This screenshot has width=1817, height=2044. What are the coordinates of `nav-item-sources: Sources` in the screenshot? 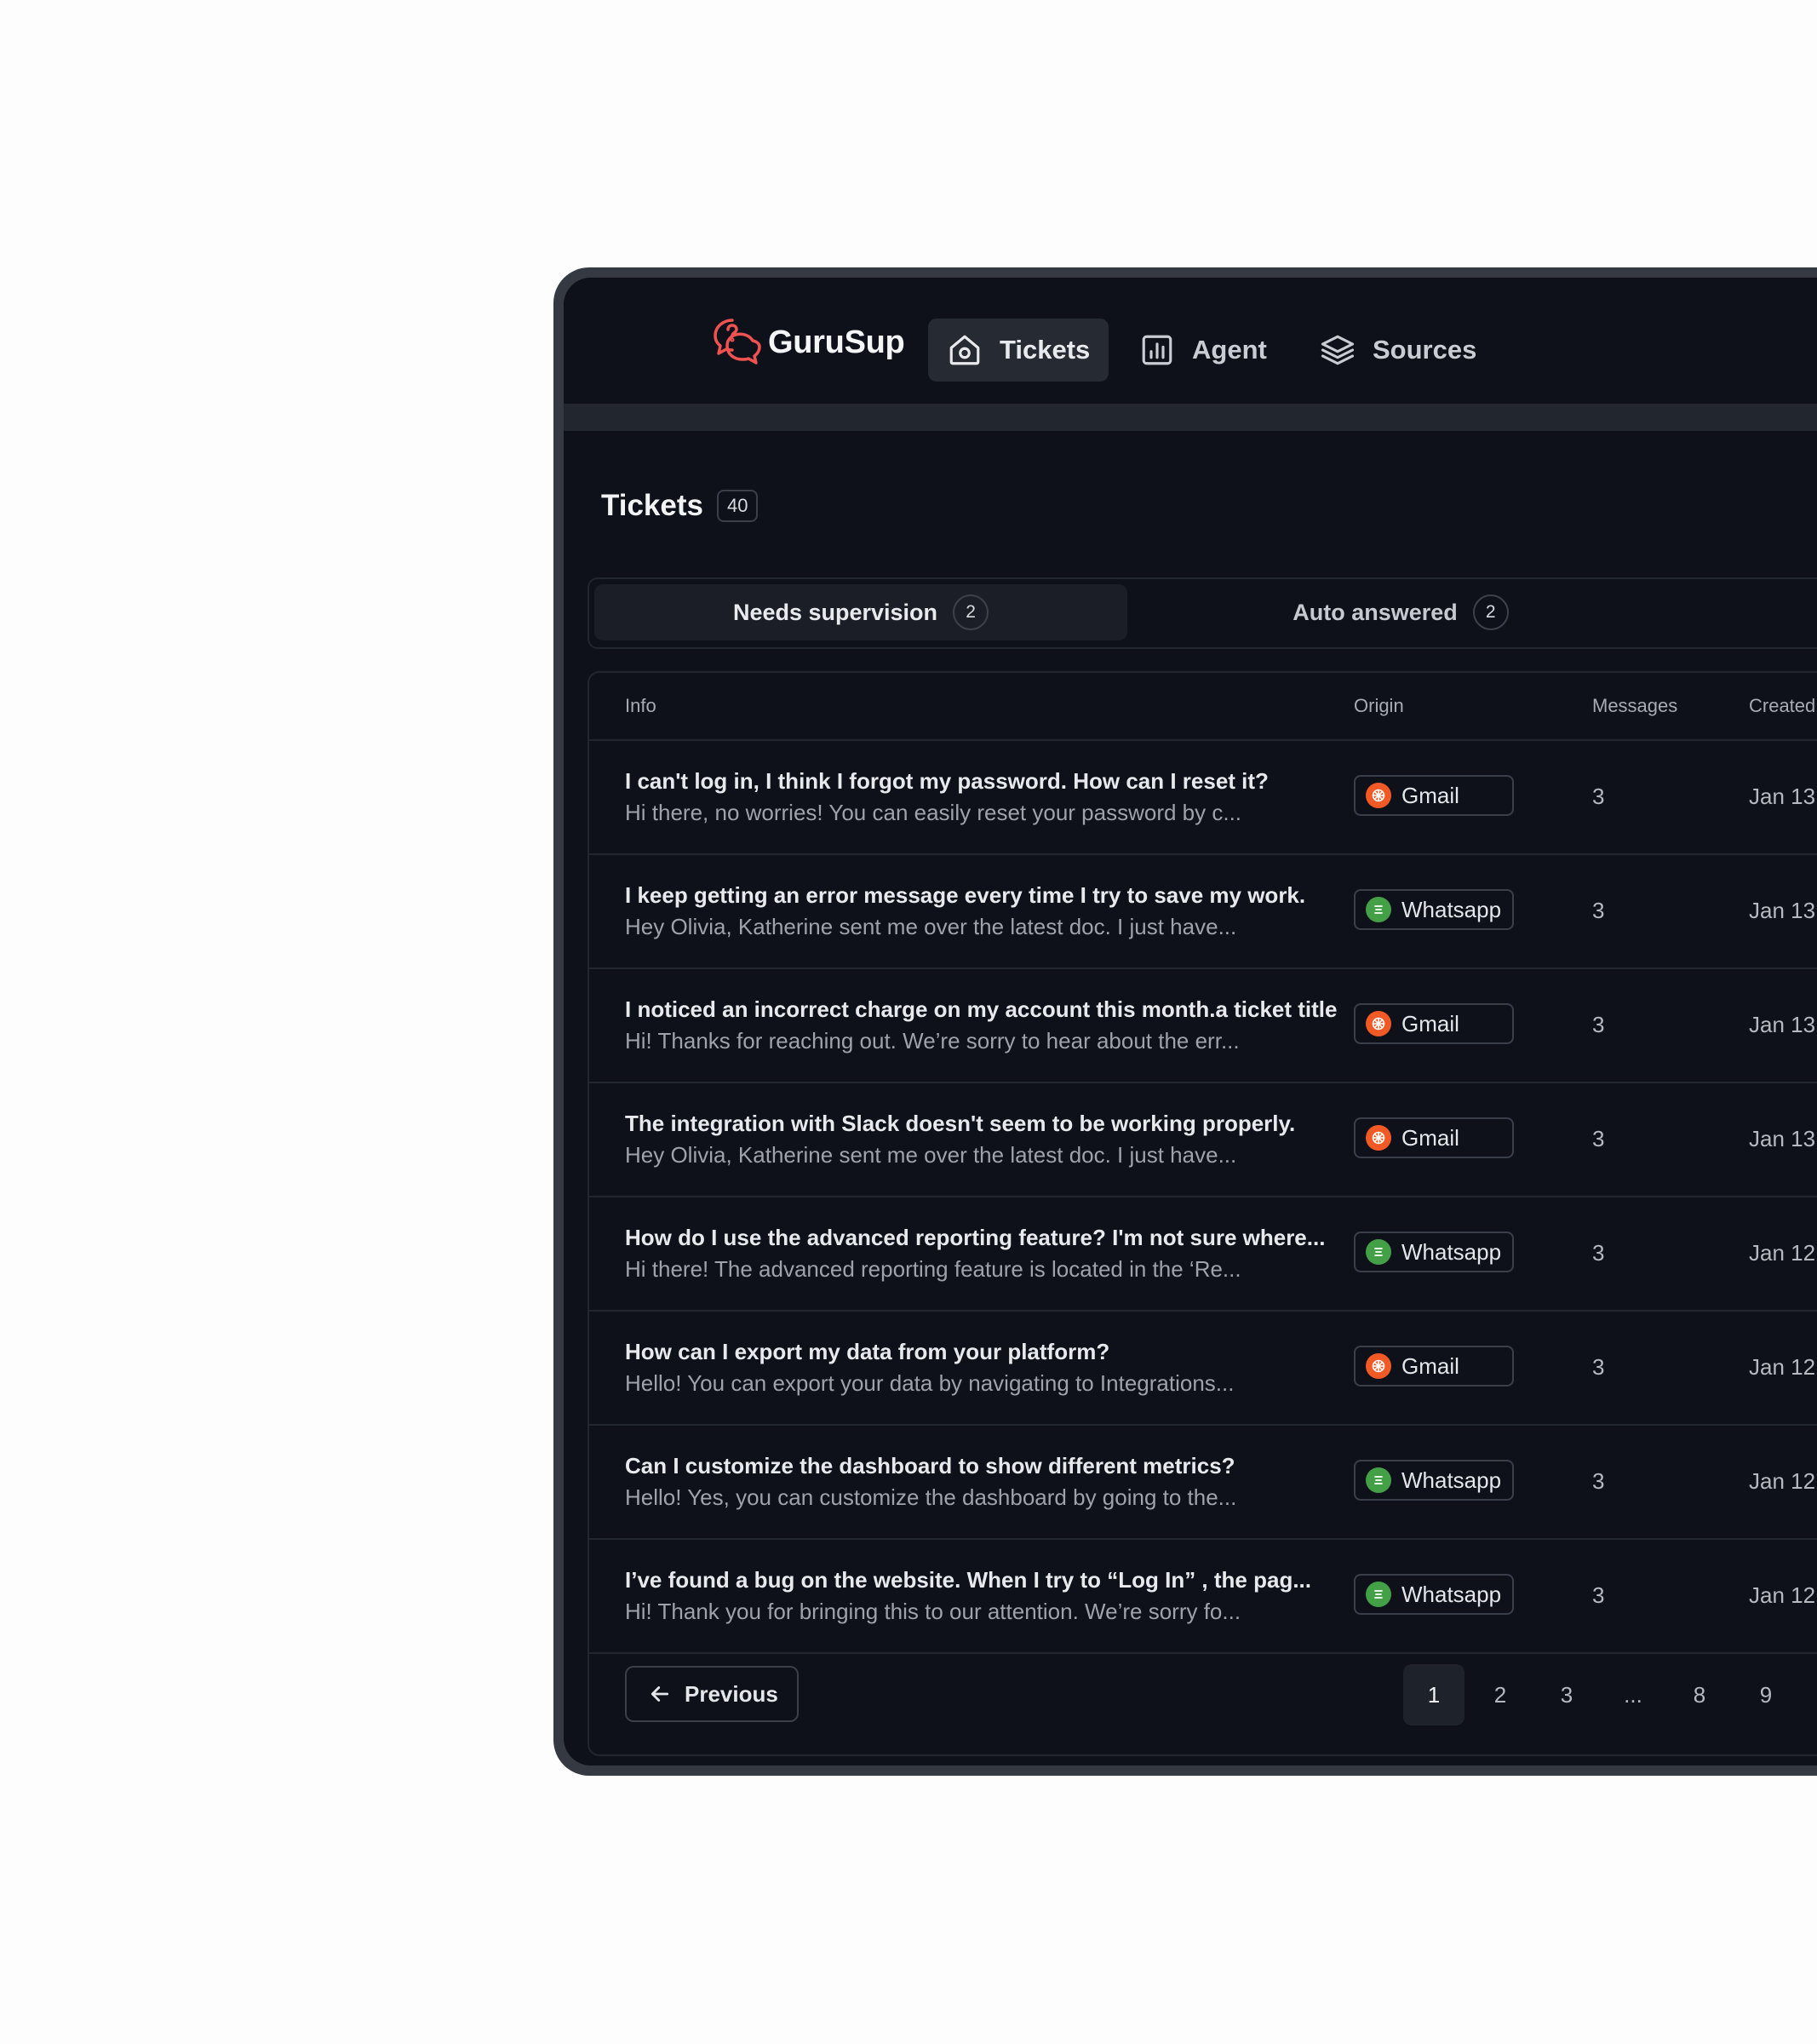 It's located at (1398, 350).